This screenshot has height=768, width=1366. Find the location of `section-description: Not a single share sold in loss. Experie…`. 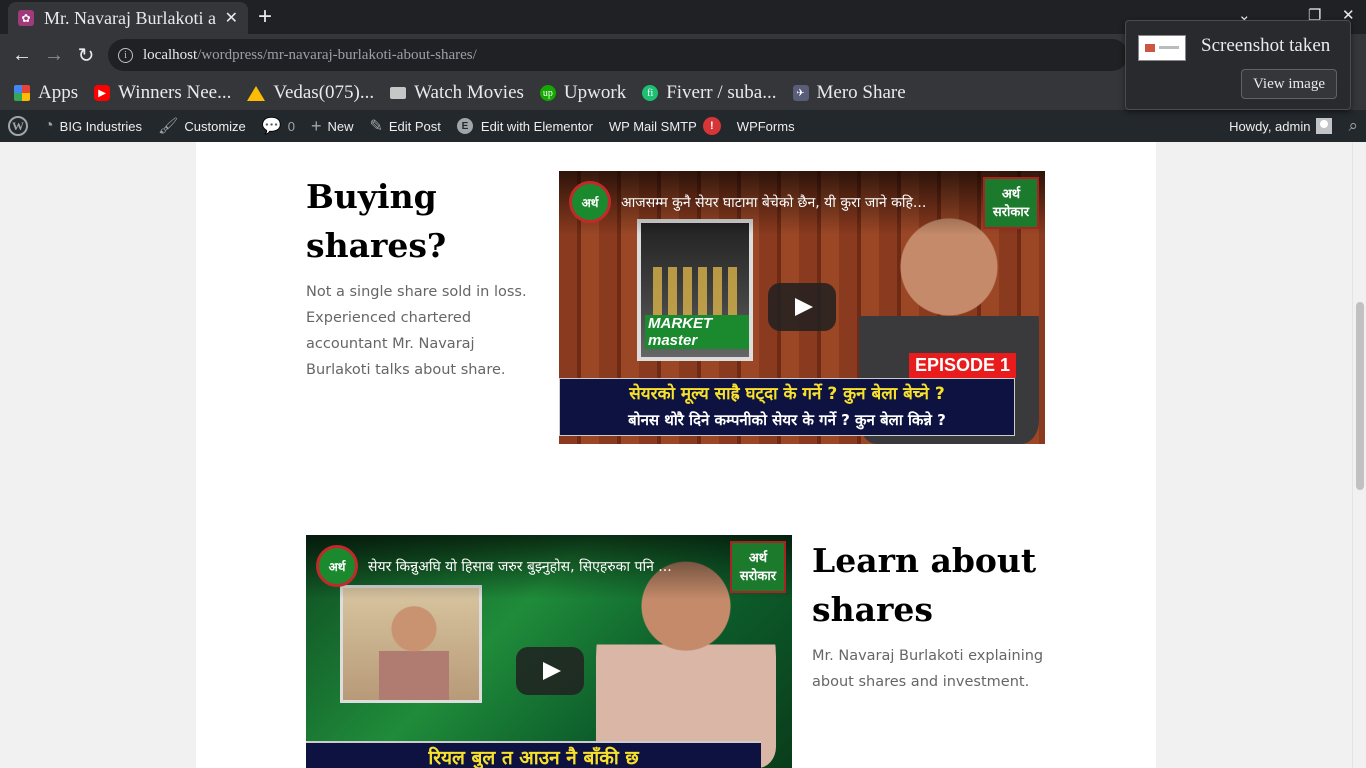

section-description: Not a single share sold in loss. Experie… is located at coordinates (416, 331).